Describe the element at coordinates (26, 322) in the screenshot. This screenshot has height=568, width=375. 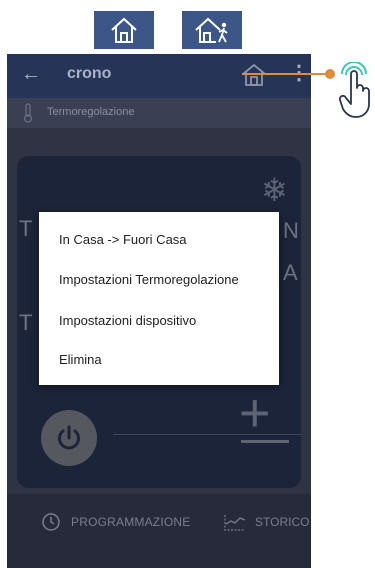
I see `left-glyph-2: T` at that location.